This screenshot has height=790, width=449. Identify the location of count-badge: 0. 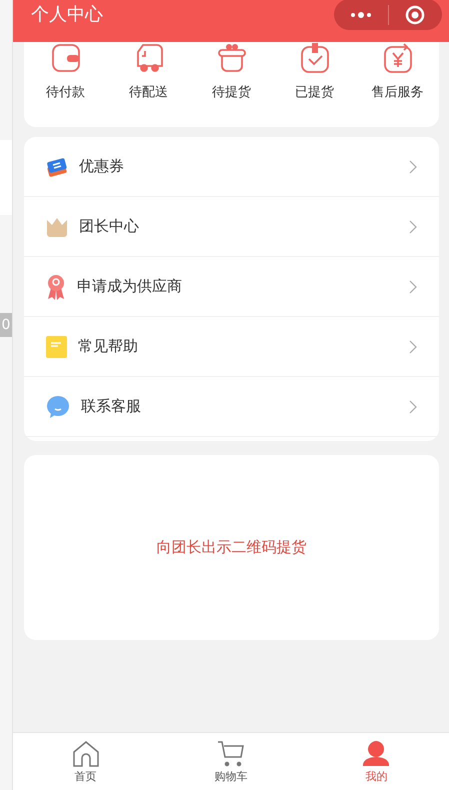
(6, 325).